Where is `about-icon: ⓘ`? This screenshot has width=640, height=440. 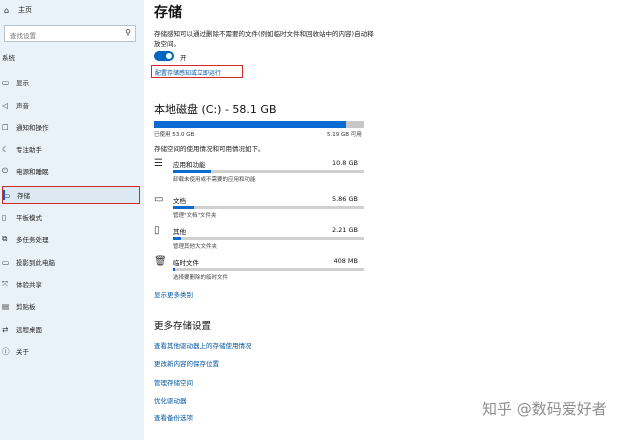 about-icon: ⓘ is located at coordinates (6, 351).